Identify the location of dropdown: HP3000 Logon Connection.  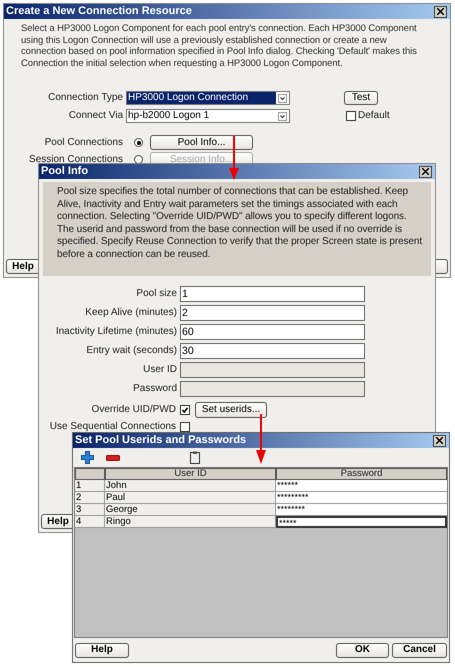
(208, 98).